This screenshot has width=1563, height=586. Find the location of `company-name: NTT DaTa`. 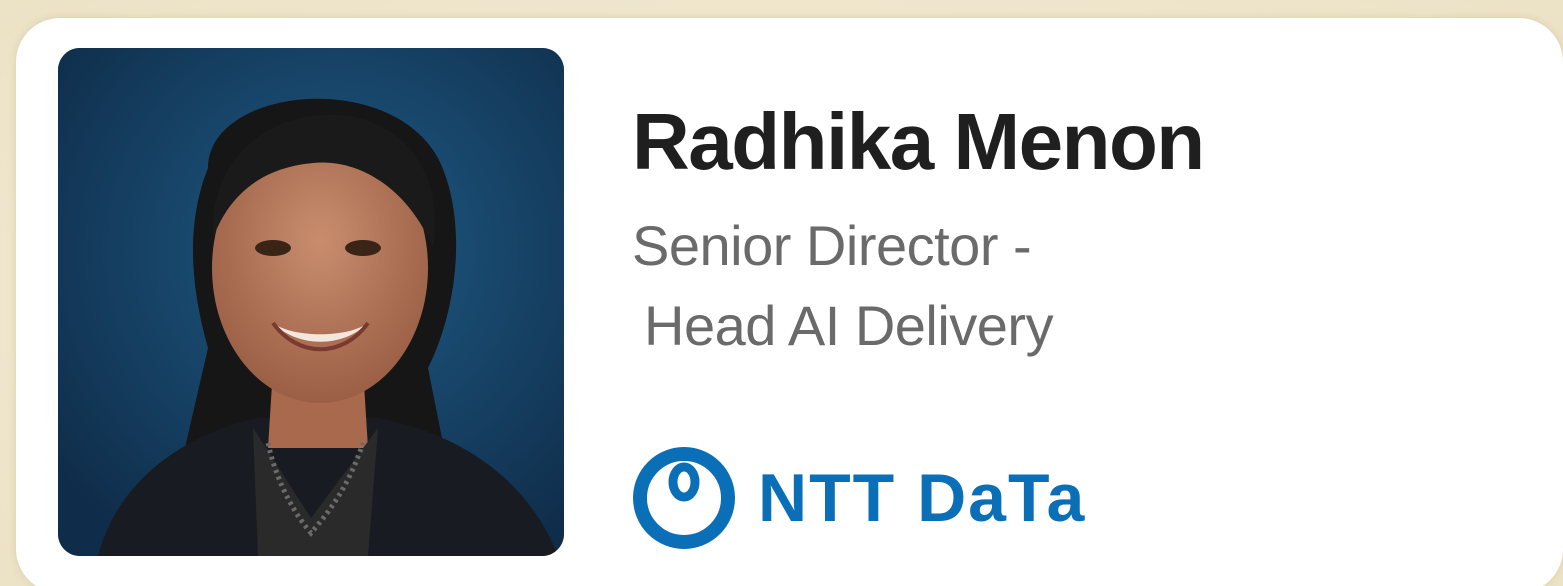

company-name: NTT DaTa is located at coordinates (922, 498).